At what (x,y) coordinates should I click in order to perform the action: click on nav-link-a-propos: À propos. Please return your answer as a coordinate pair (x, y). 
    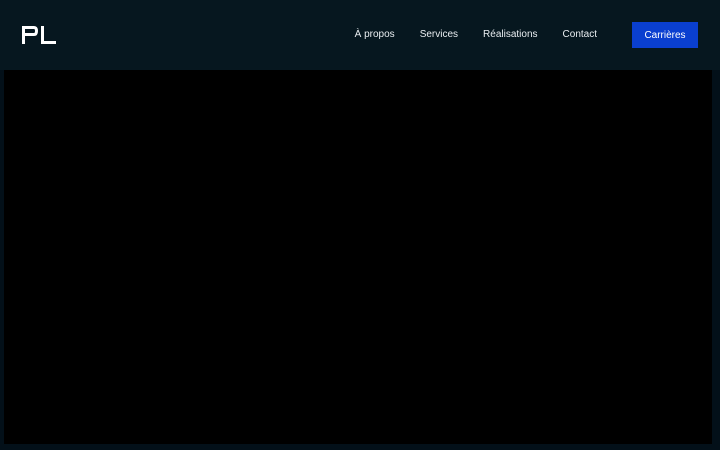
    Looking at the image, I should click on (375, 35).